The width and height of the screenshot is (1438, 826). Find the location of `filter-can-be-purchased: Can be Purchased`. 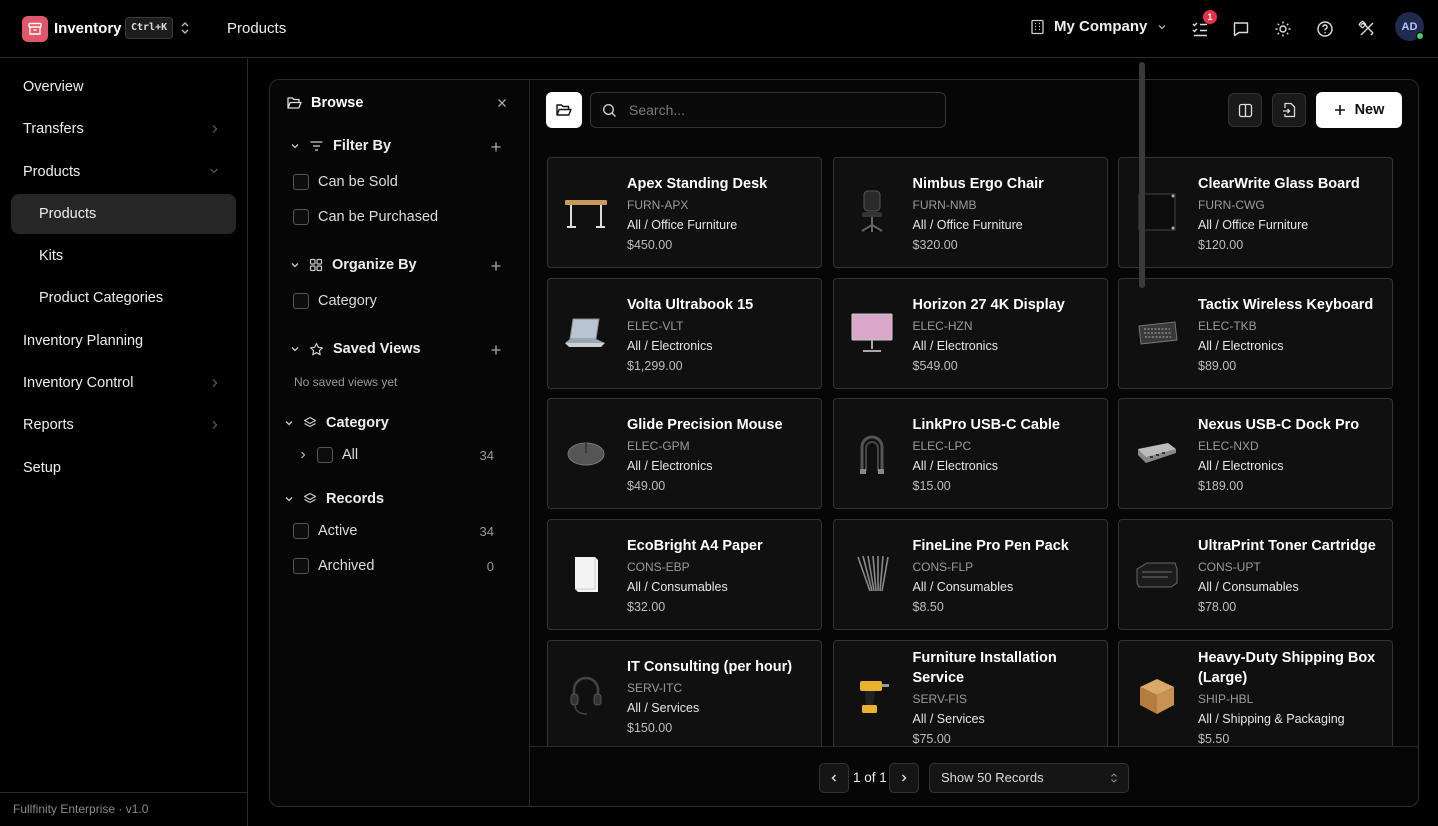

filter-can-be-purchased: Can be Purchased is located at coordinates (365, 217).